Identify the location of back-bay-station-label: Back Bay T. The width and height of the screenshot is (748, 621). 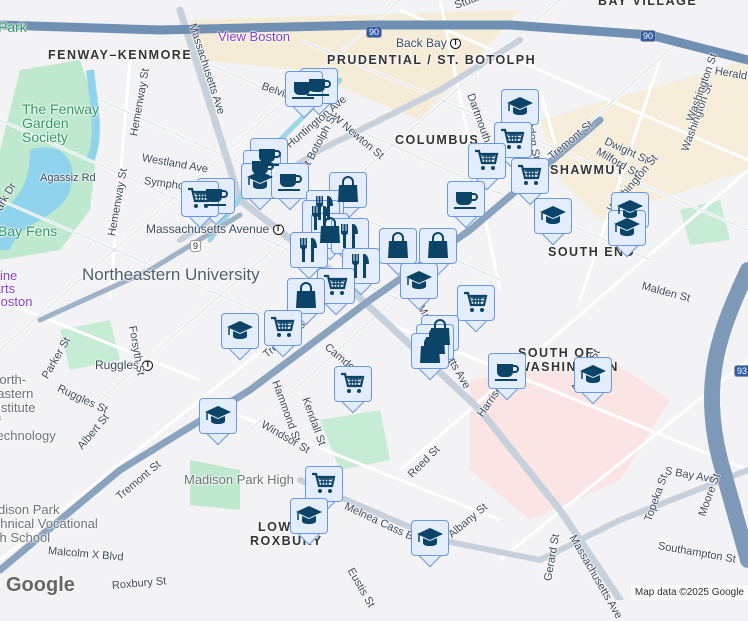
(429, 43).